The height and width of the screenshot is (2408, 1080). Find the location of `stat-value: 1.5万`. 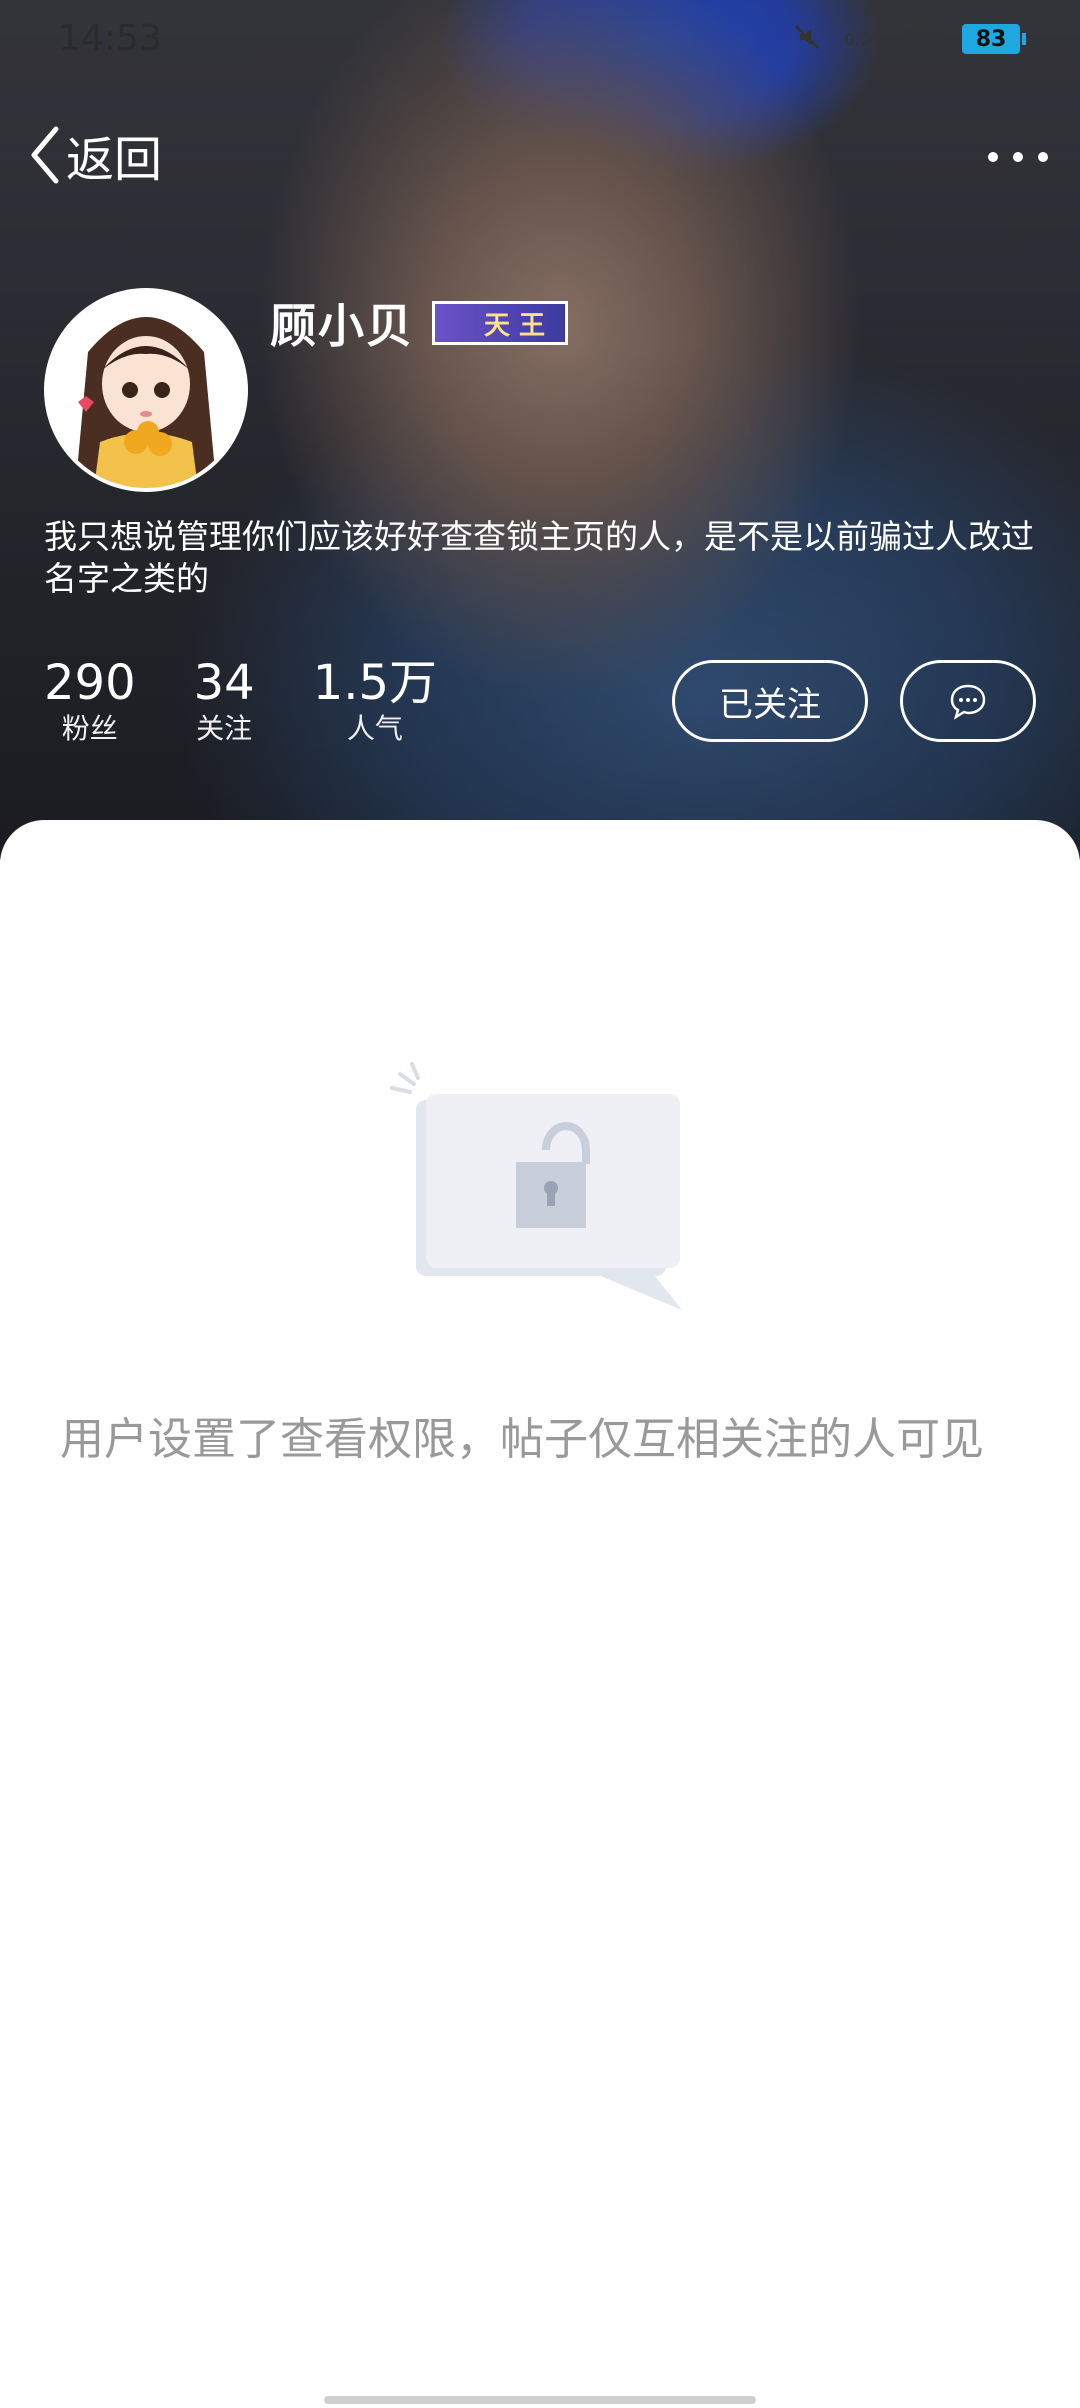

stat-value: 1.5万 is located at coordinates (375, 683).